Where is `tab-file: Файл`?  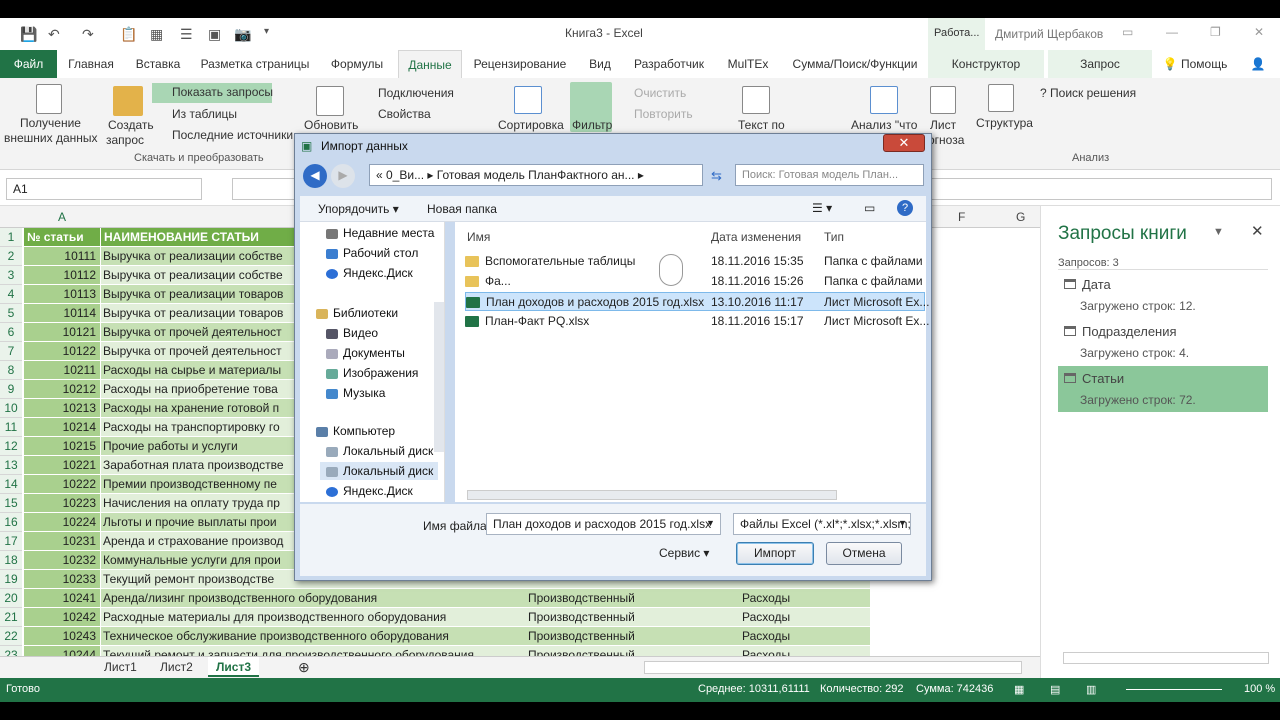
tab-file: Файл is located at coordinates (28, 64).